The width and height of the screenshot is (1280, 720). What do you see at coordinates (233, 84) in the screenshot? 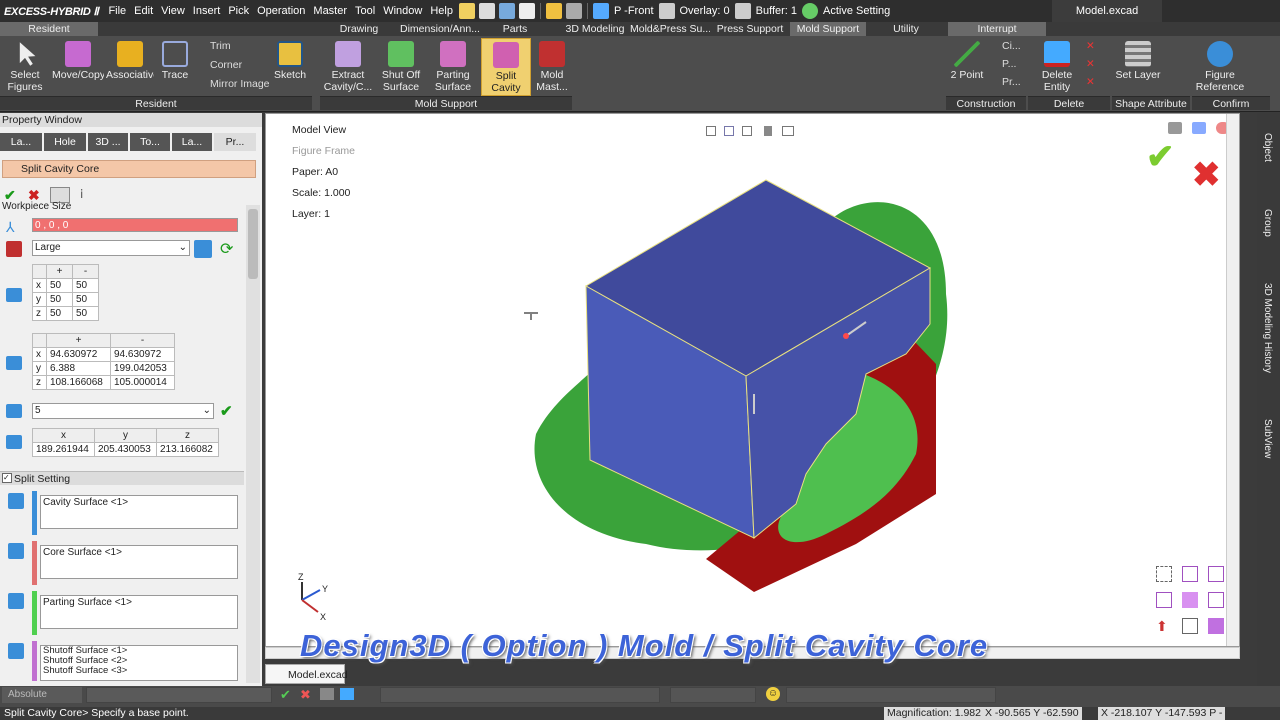
I see `mirror-image-button: Mirror Image` at bounding box center [233, 84].